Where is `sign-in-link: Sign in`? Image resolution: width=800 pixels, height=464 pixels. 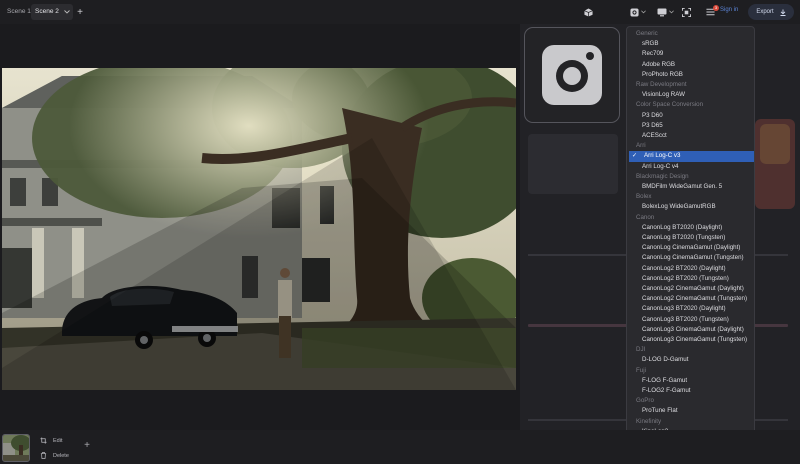
sign-in-link: Sign in is located at coordinates (729, 10).